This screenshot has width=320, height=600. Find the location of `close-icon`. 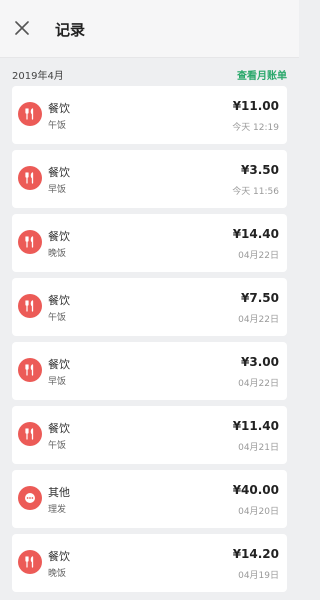

close-icon is located at coordinates (22, 28).